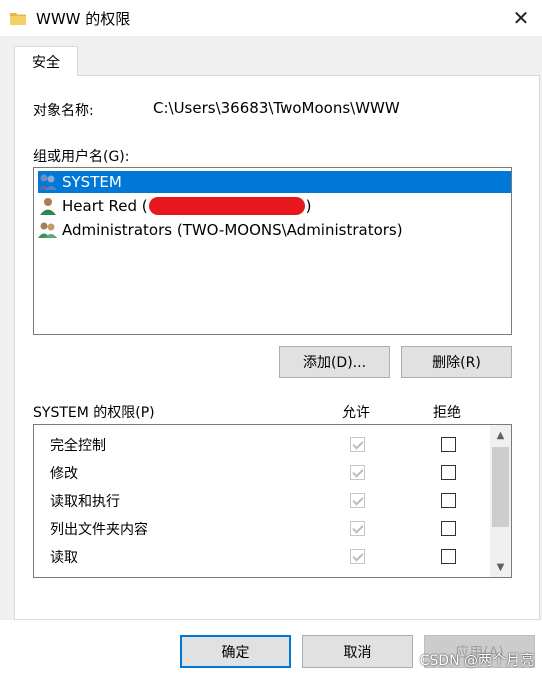 This screenshot has width=542, height=678. Describe the element at coordinates (357, 651) in the screenshot. I see `cancel-button: 取消` at that location.